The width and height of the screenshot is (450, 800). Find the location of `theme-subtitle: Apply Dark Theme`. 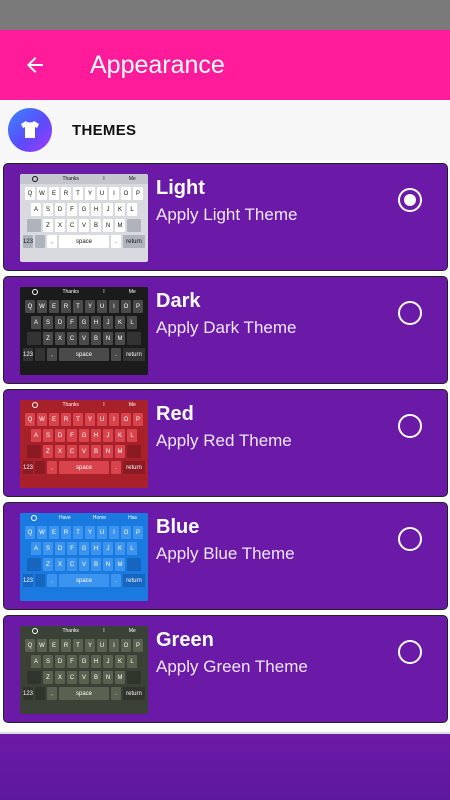

theme-subtitle: Apply Dark Theme is located at coordinates (226, 327).